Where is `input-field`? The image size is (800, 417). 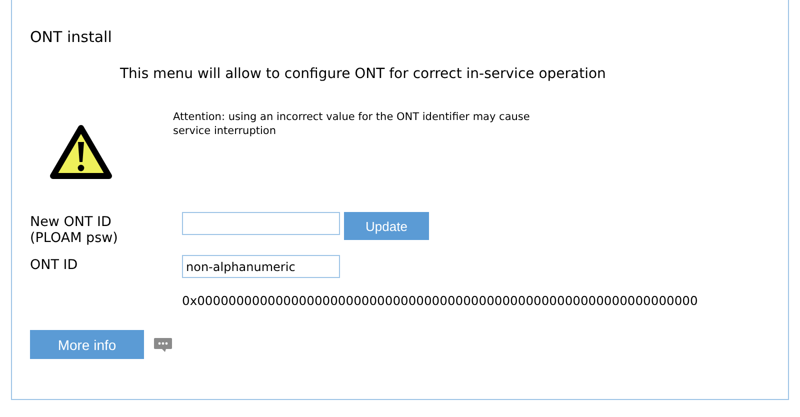 input-field is located at coordinates (261, 223).